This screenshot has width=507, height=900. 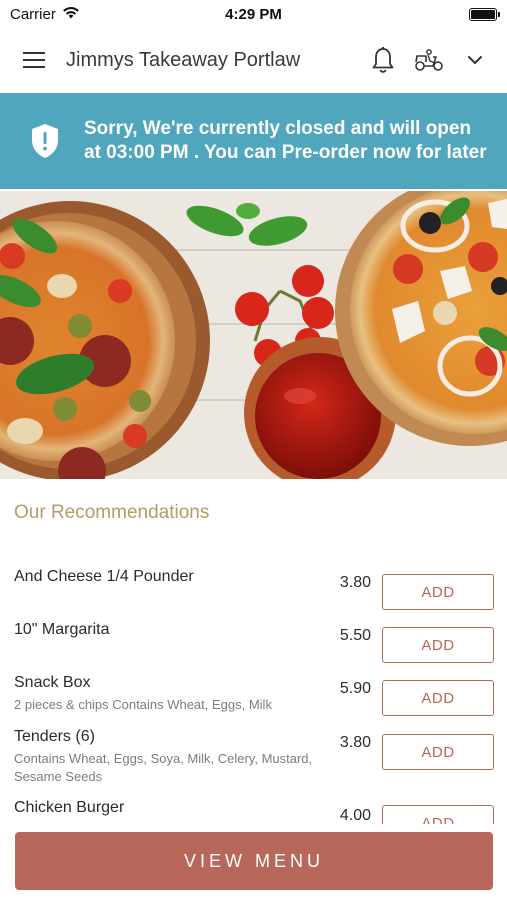 I want to click on item-price: 5.90, so click(x=355, y=688).